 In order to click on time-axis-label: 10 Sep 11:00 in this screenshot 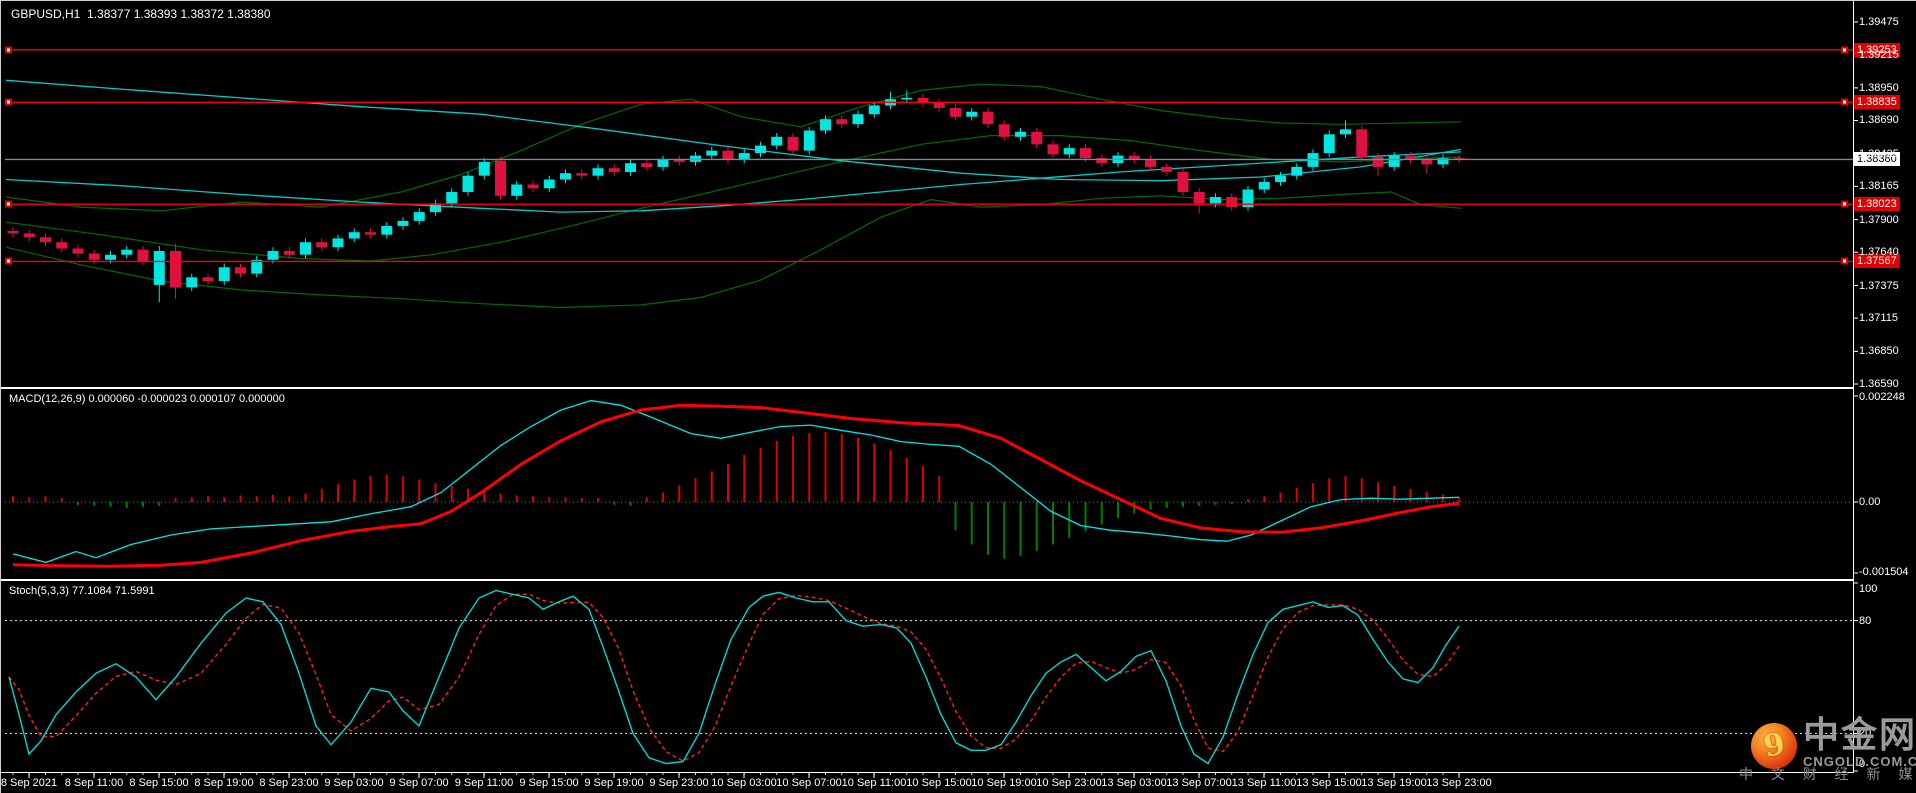, I will do `click(874, 783)`.